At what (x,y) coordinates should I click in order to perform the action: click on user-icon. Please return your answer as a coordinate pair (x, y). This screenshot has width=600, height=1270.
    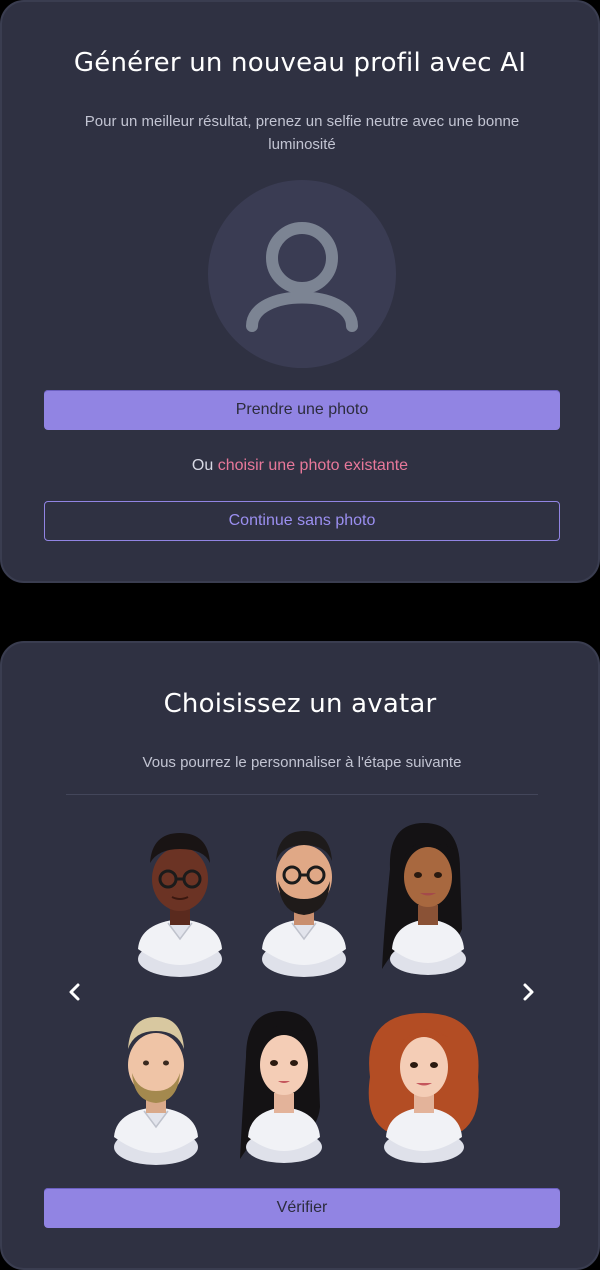
    Looking at the image, I should click on (302, 277).